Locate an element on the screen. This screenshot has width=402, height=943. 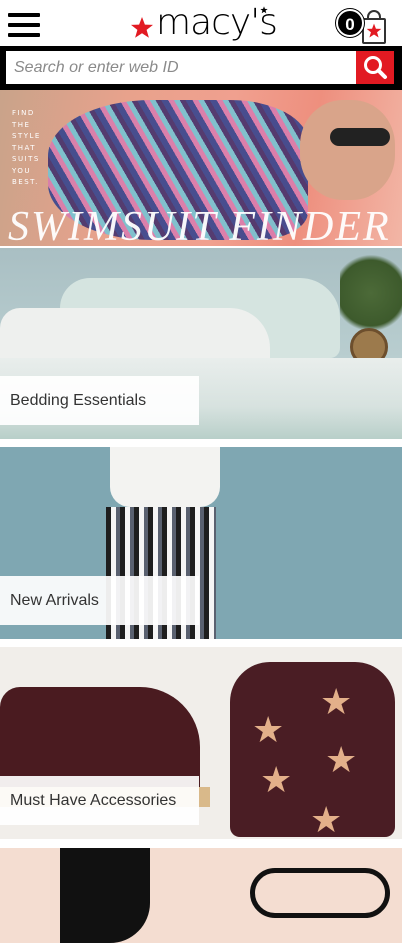
macys-logo: macy's is located at coordinates (203, 24).